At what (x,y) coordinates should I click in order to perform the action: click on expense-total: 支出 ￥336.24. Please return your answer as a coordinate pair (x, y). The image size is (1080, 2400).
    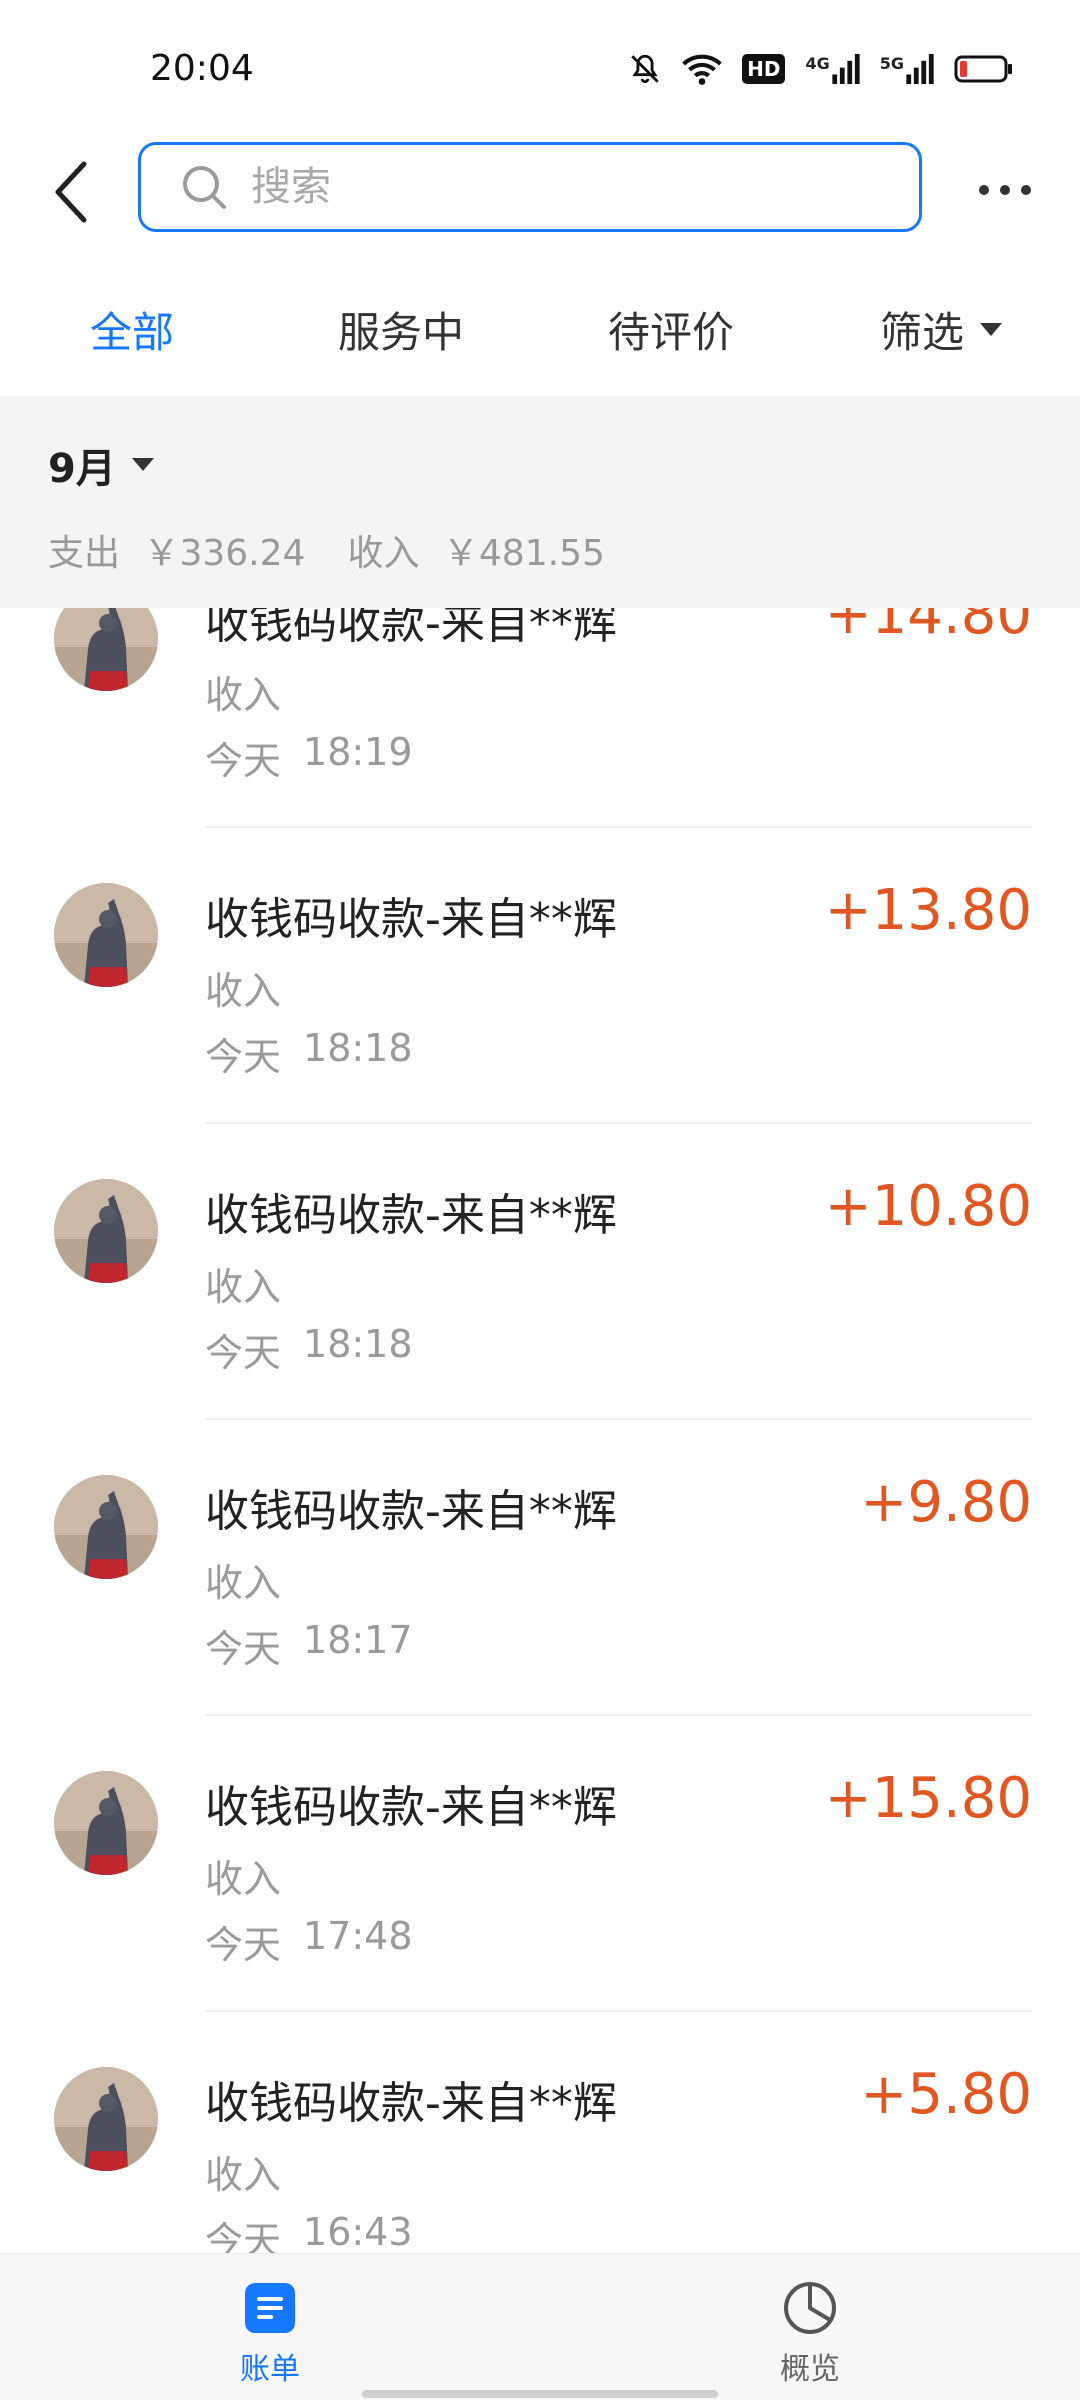
    Looking at the image, I should click on (176, 550).